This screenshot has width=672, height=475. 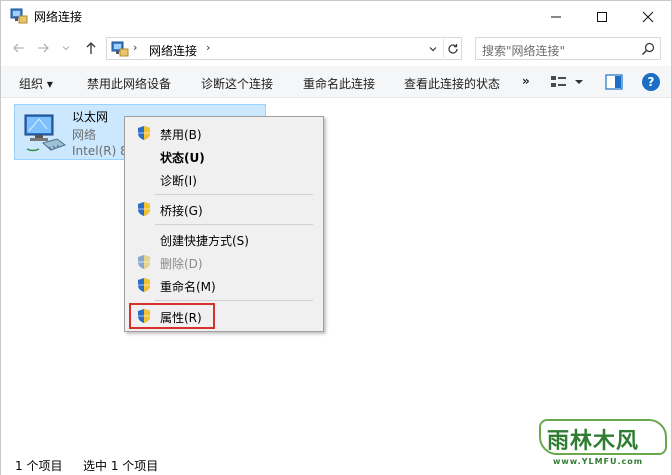 I want to click on address-bar: › 网络连接 ›, so click(x=284, y=48).